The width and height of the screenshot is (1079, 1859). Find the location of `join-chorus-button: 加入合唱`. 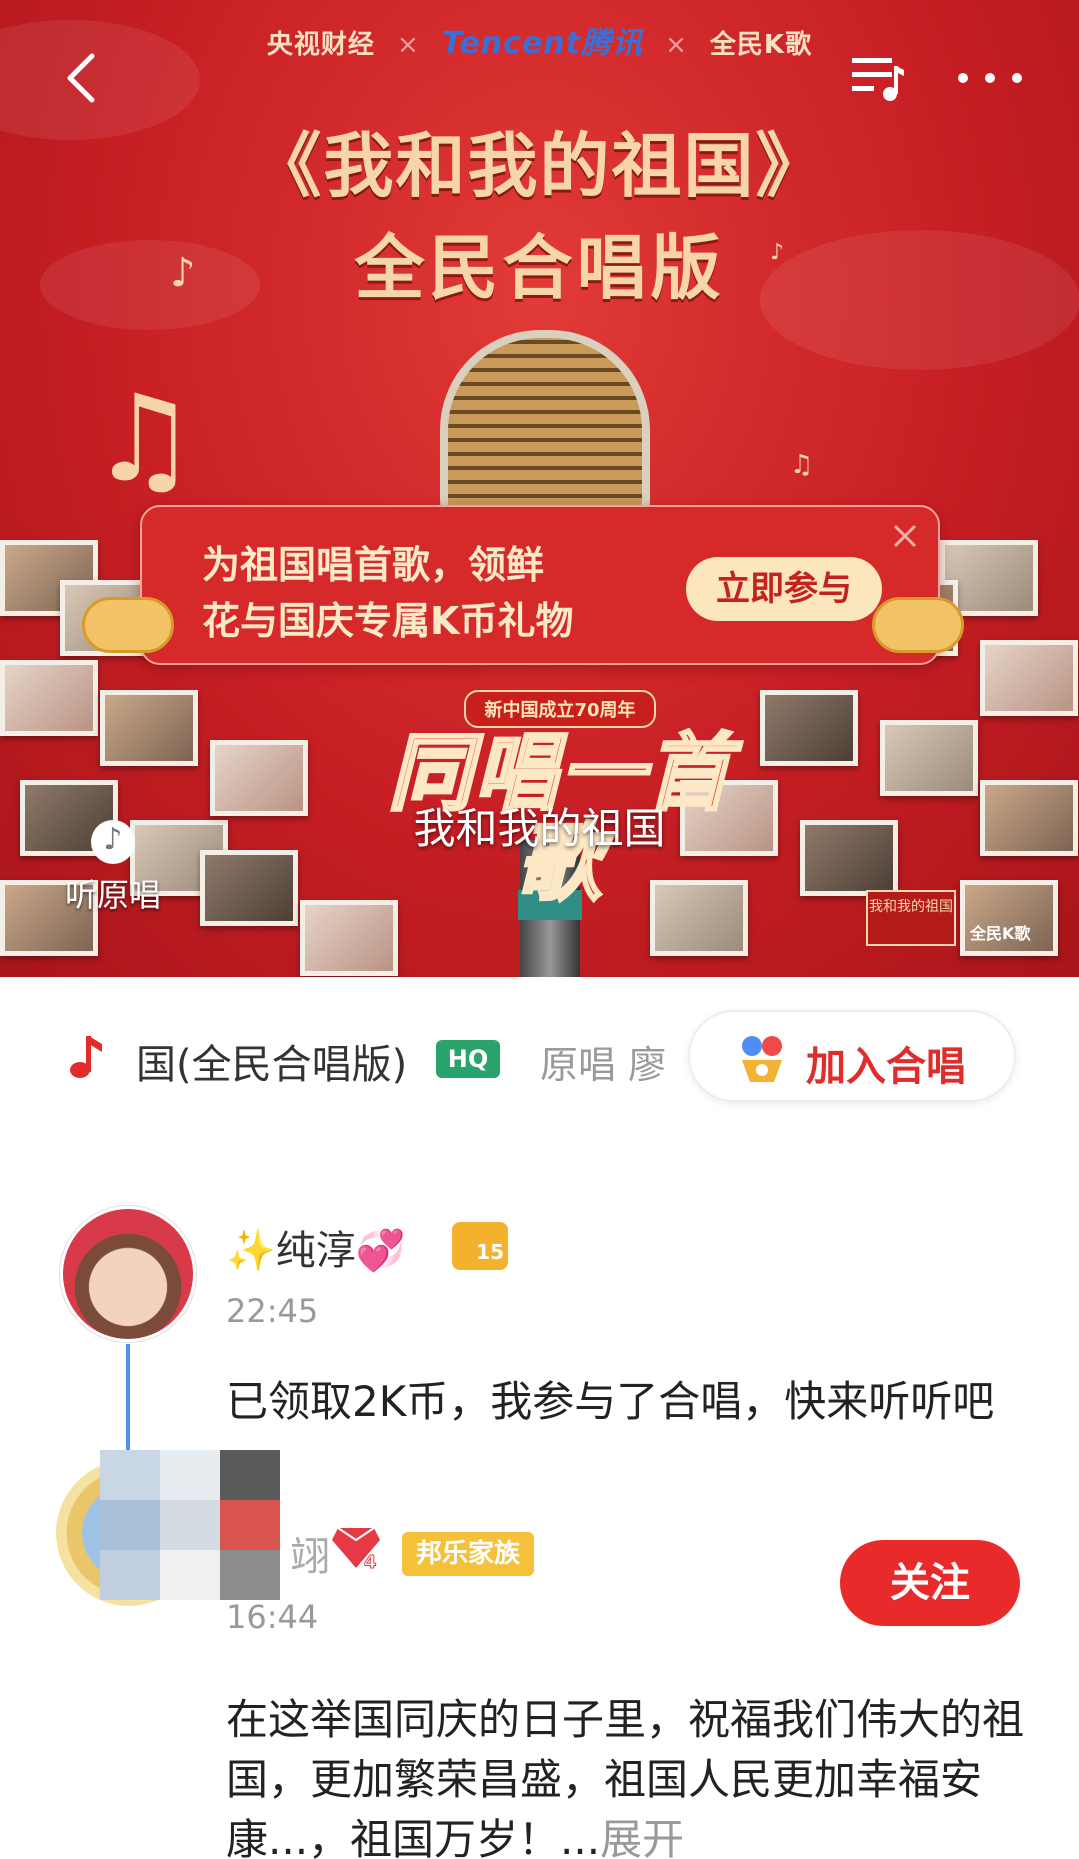

join-chorus-button: 加入合唱 is located at coordinates (852, 1056).